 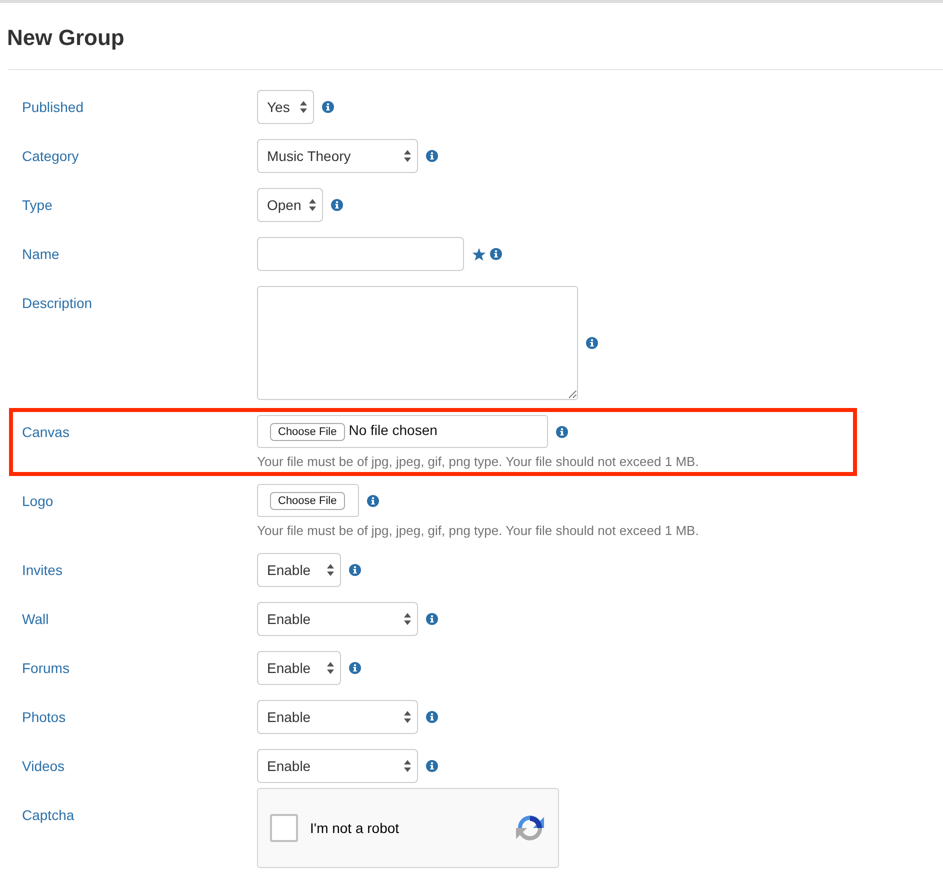 What do you see at coordinates (284, 828) in the screenshot?
I see `captcha-checkbox` at bounding box center [284, 828].